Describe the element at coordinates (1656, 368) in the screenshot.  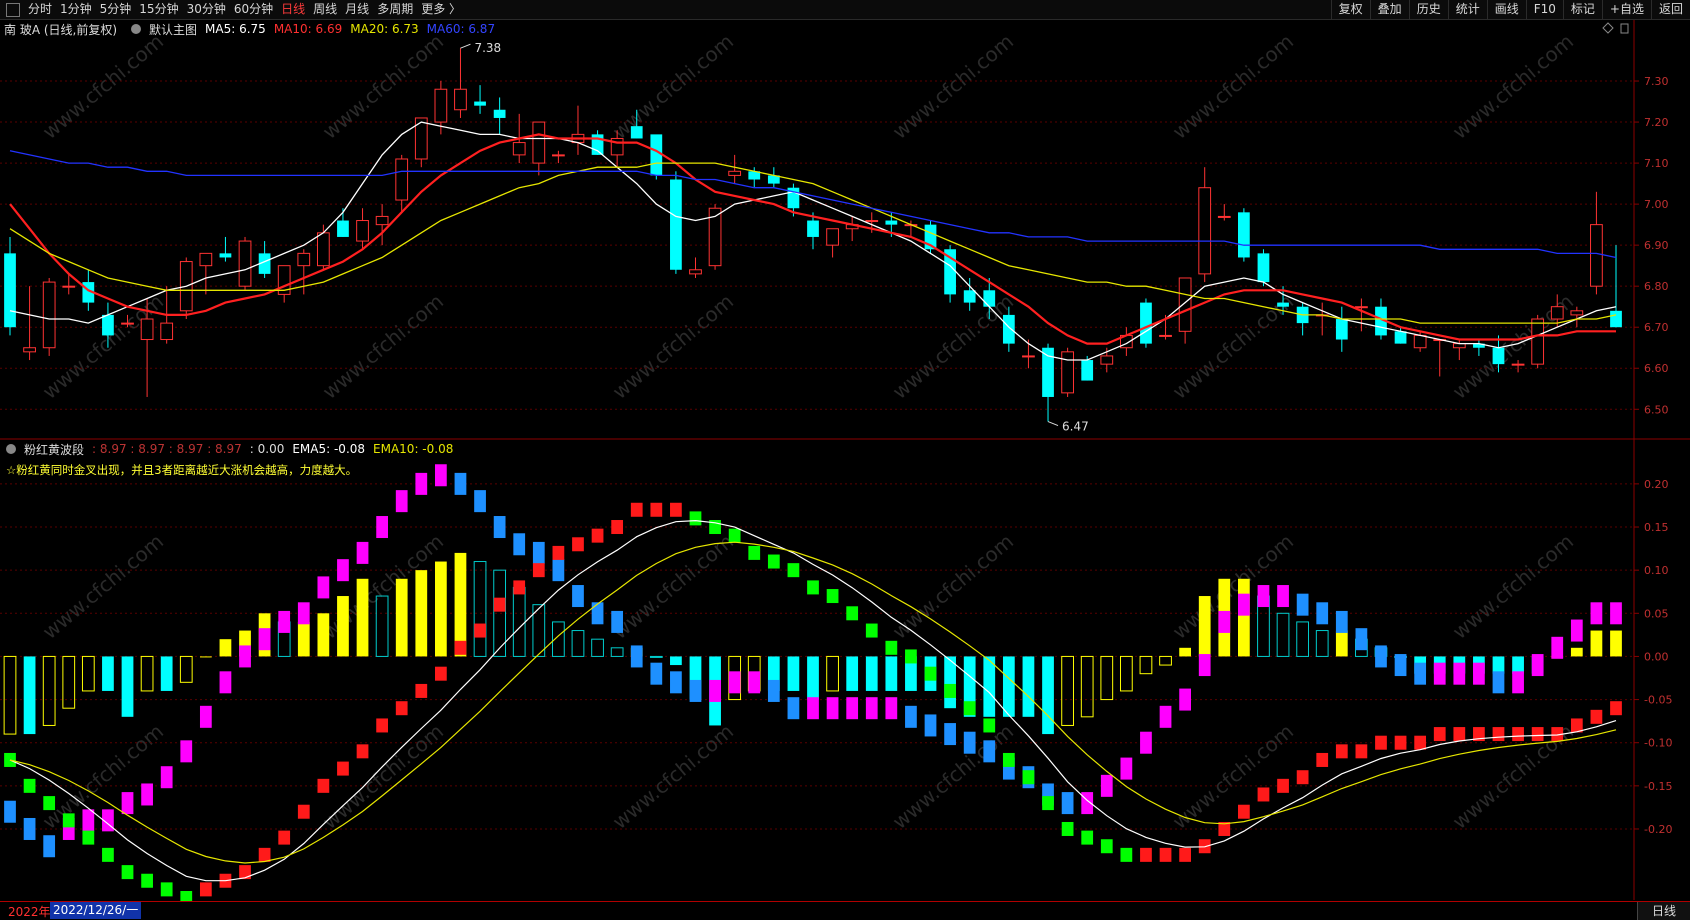
I see `main-y-tick-label: 6.60` at that location.